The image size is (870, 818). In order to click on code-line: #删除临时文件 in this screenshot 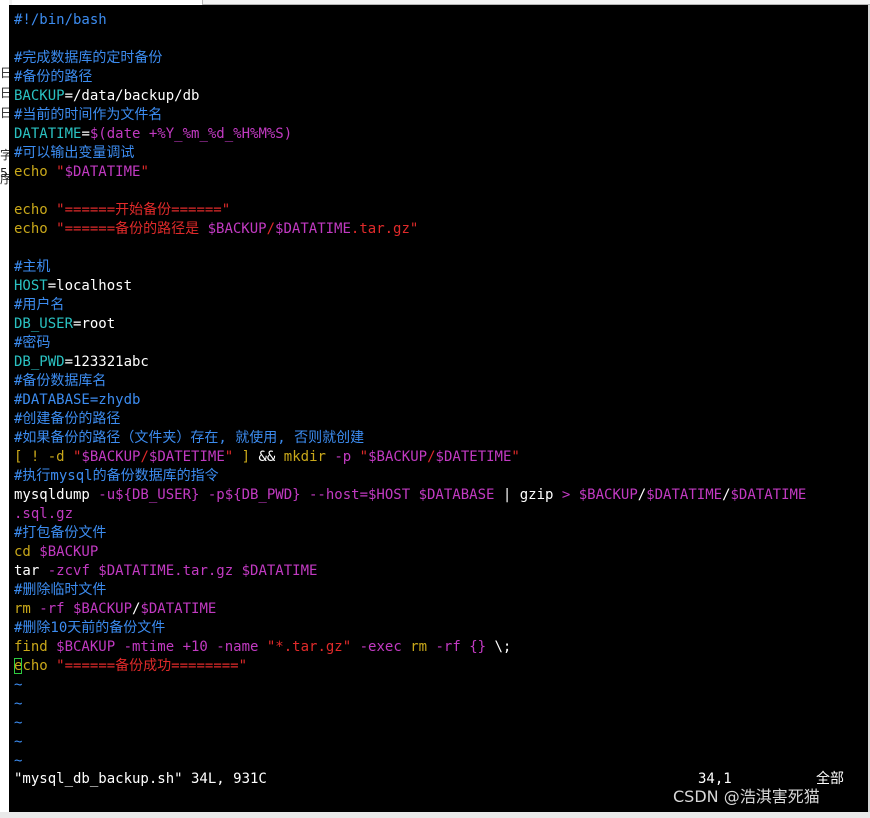, I will do `click(60, 590)`.